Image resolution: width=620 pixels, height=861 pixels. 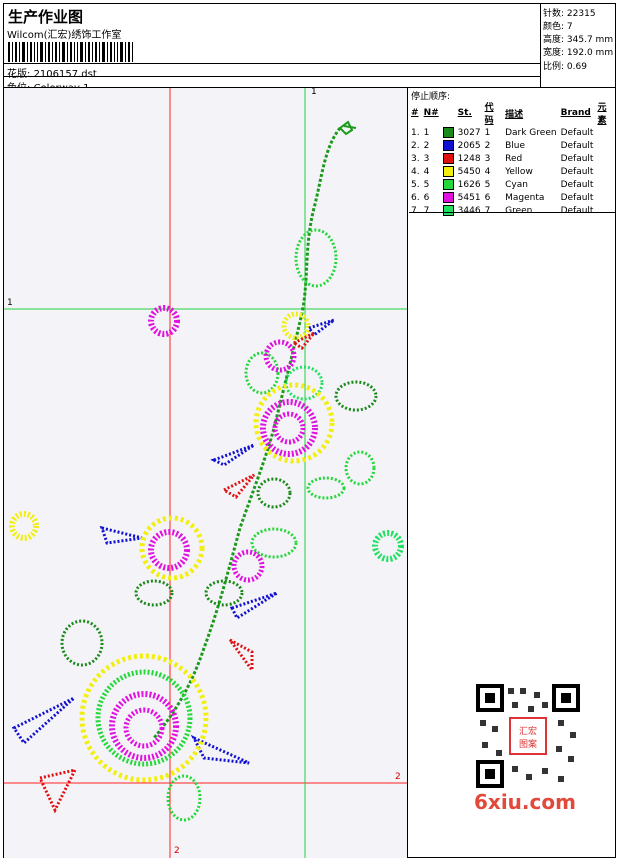 I want to click on table-row: 2. 2 2065 2 Blue Default, so click(x=512, y=145).